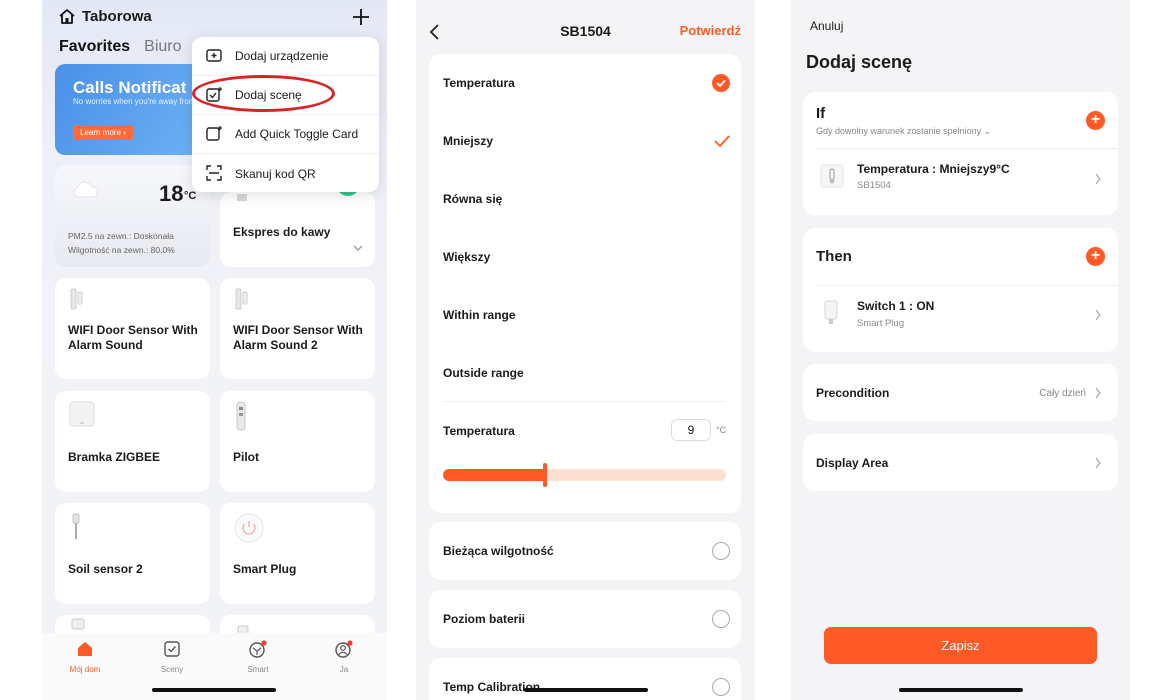 The image size is (1170, 700). What do you see at coordinates (258, 649) in the screenshot?
I see `smart-icon` at bounding box center [258, 649].